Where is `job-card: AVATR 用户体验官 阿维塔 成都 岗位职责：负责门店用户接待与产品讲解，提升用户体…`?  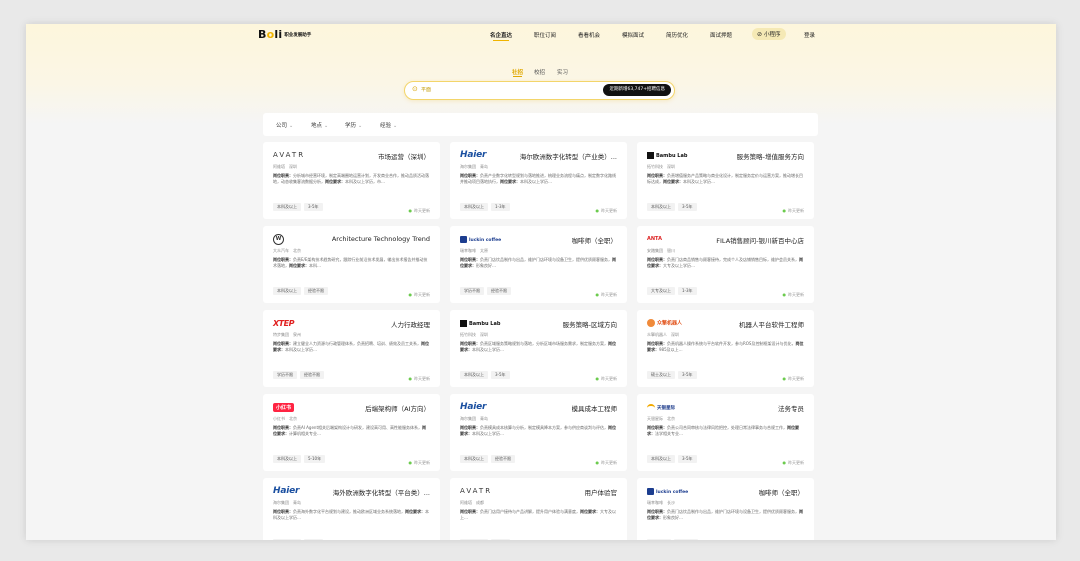 job-card: AVATR 用户体验官 阿维塔 成都 岗位职责：负责门店用户接待与产品讲解，提升用户体… is located at coordinates (538, 509).